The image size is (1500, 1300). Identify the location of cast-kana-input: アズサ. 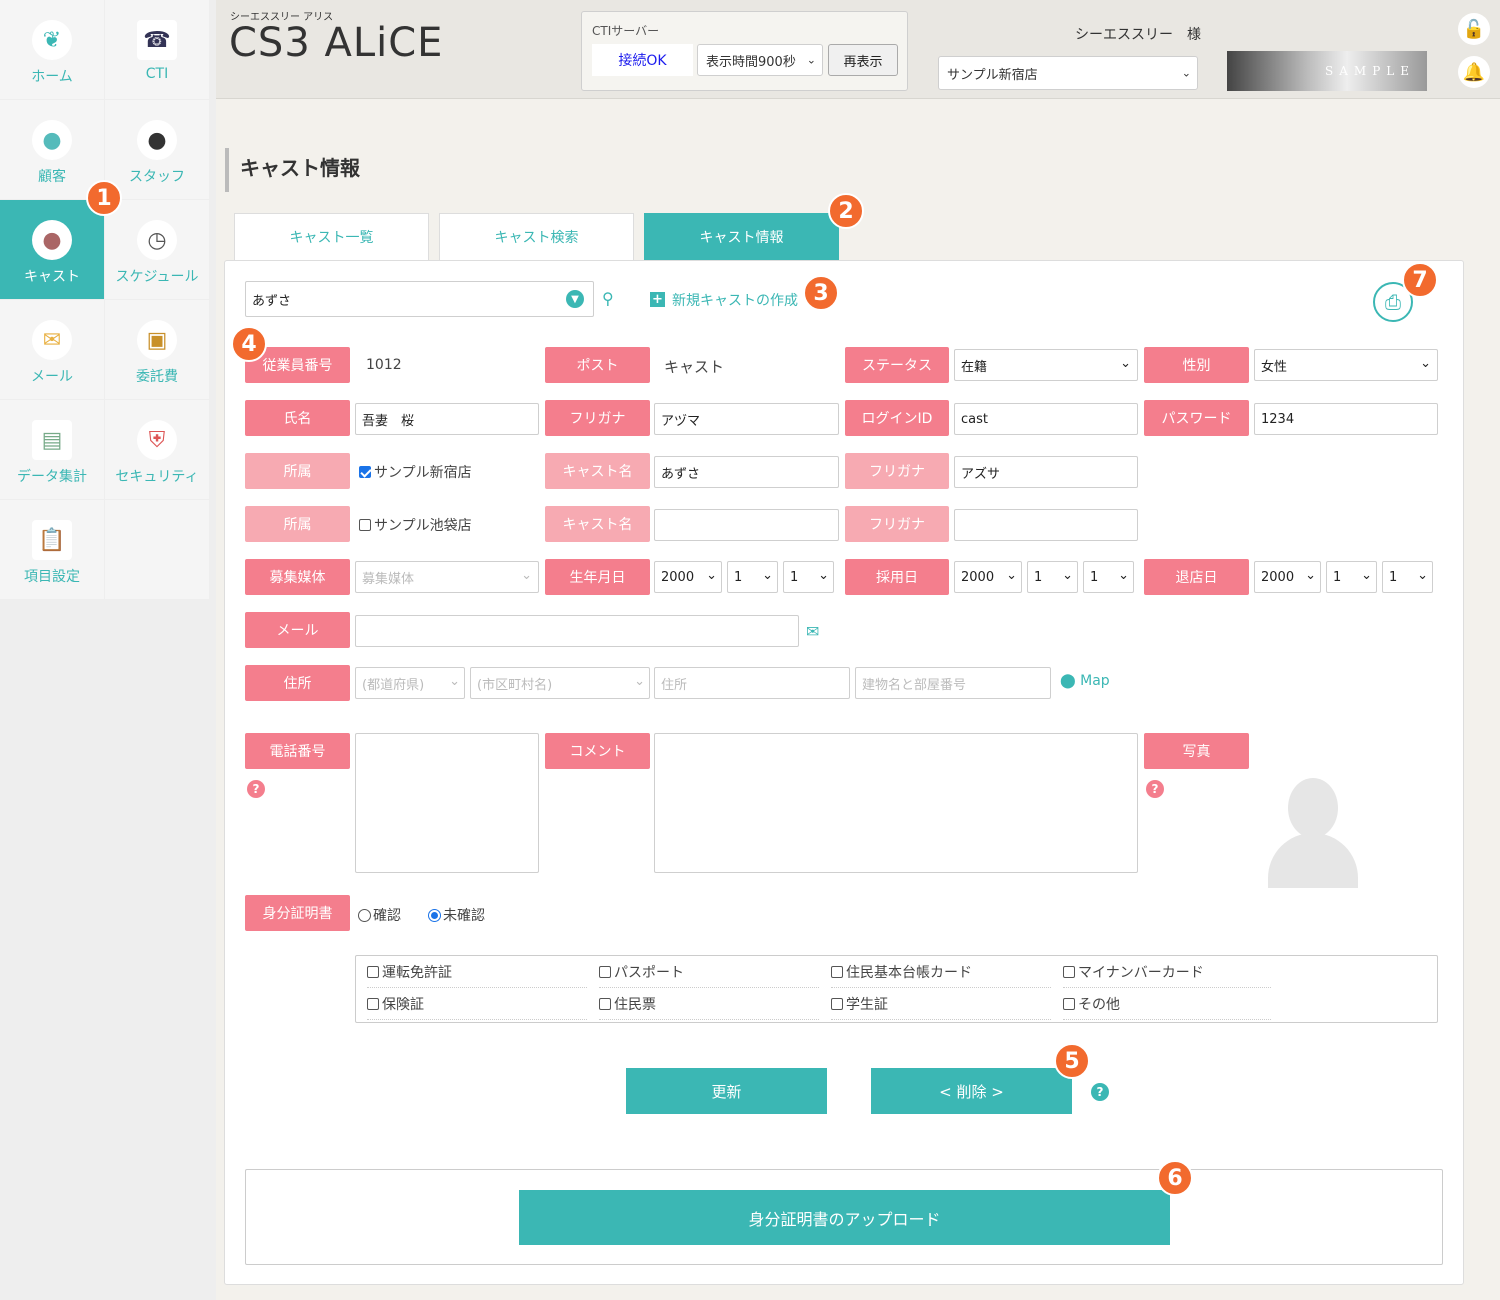
(1046, 472).